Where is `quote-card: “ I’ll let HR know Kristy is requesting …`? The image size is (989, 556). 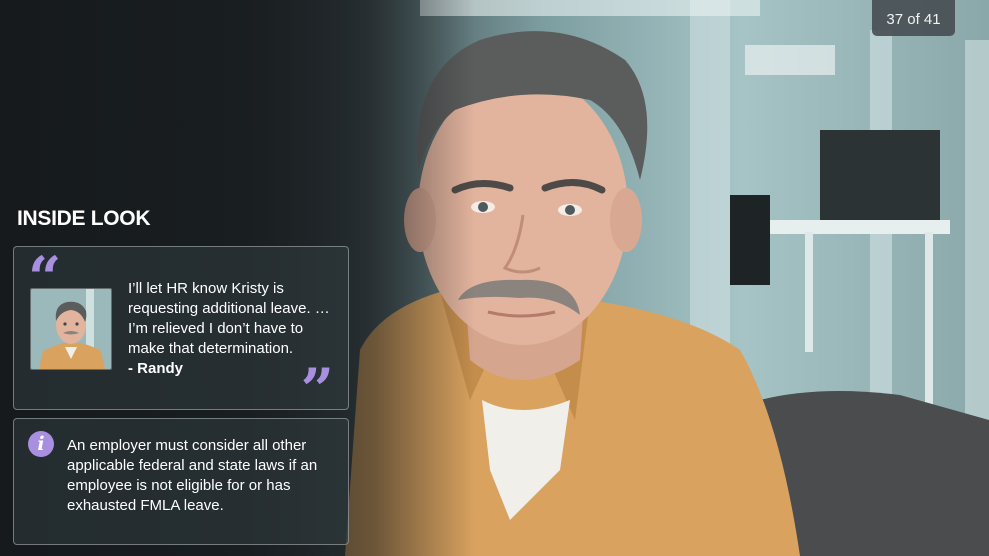 quote-card: “ I’ll let HR know Kristy is requesting … is located at coordinates (181, 332).